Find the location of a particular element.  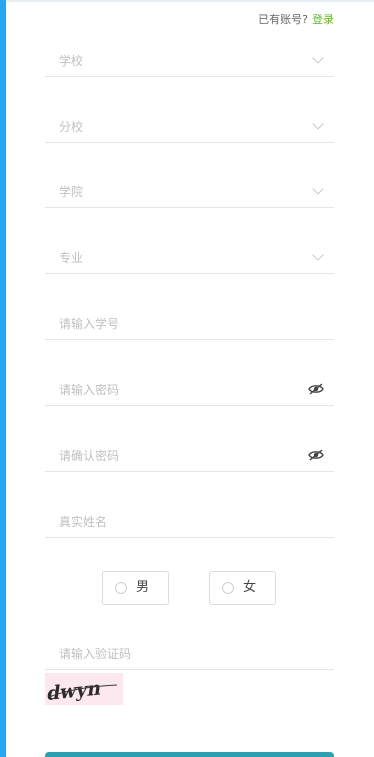

captcha-image: dwyn is located at coordinates (84, 689).